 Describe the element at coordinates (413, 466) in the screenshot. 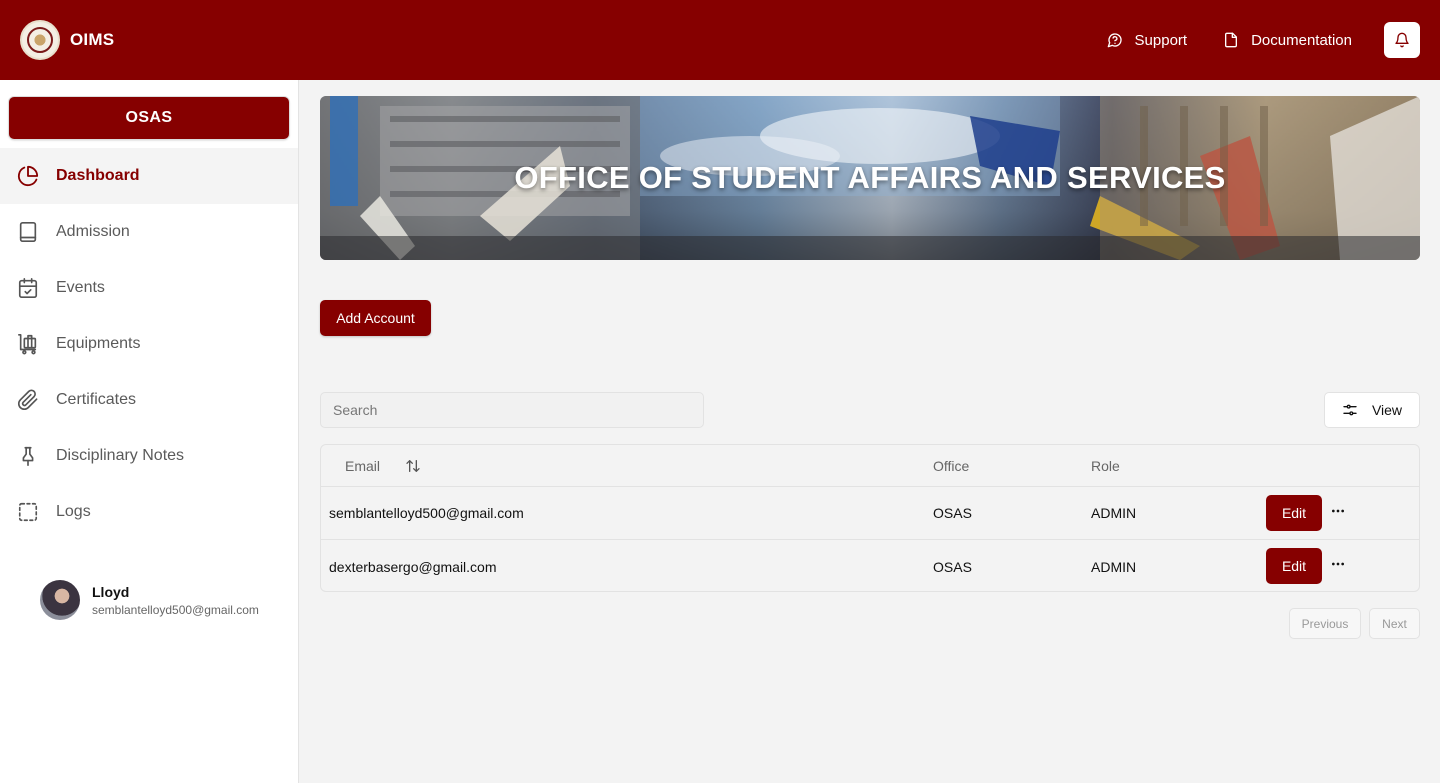

I see `sort-arrows-icon` at that location.